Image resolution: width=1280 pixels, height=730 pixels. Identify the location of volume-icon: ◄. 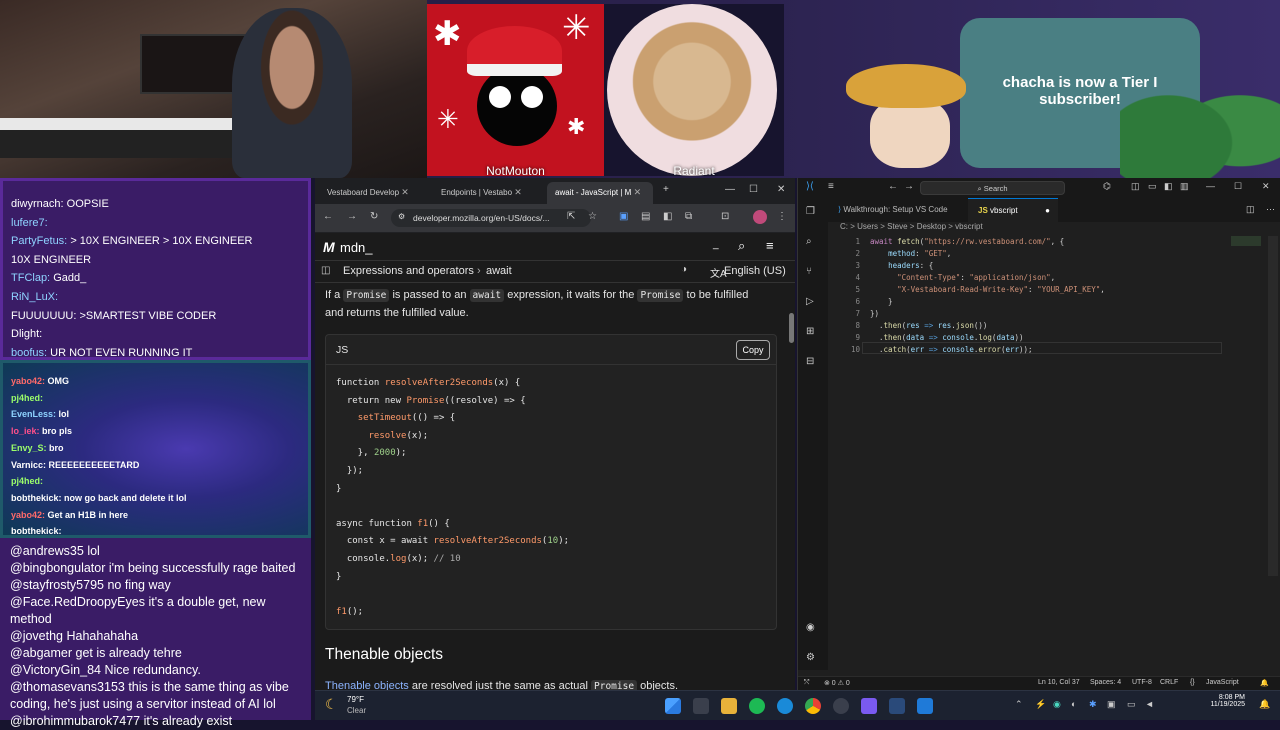
(1149, 704).